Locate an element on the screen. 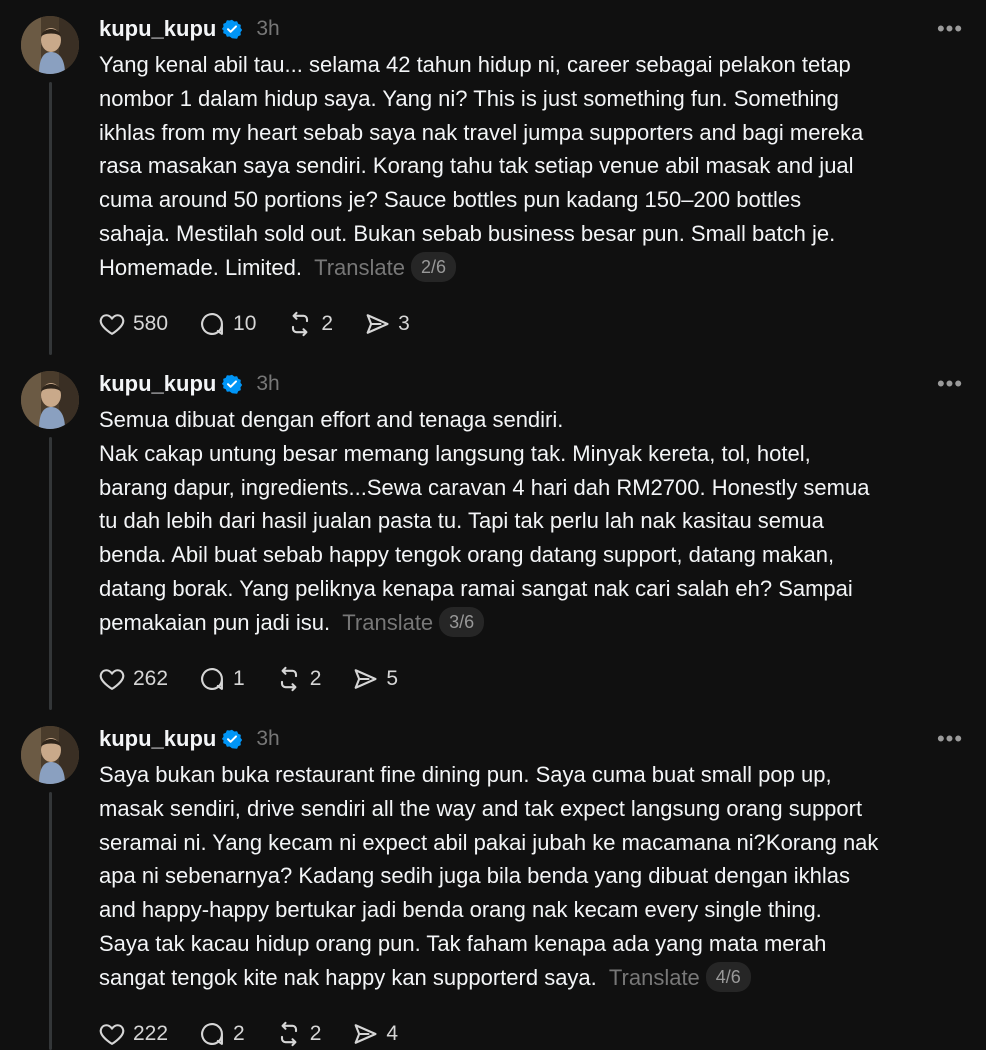  share-button: 5 is located at coordinates (374, 679).